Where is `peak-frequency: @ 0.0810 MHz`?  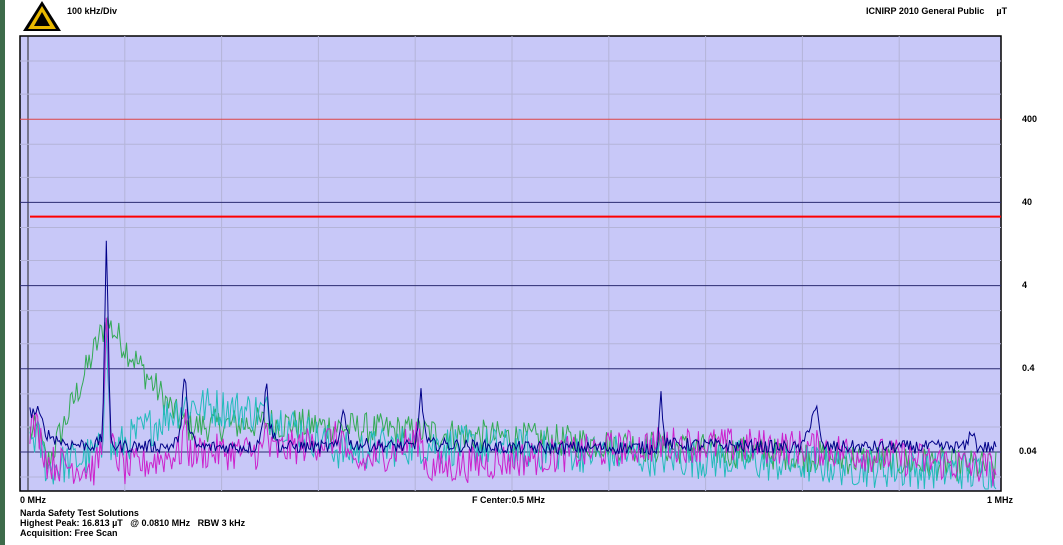 peak-frequency: @ 0.0810 MHz is located at coordinates (160, 523).